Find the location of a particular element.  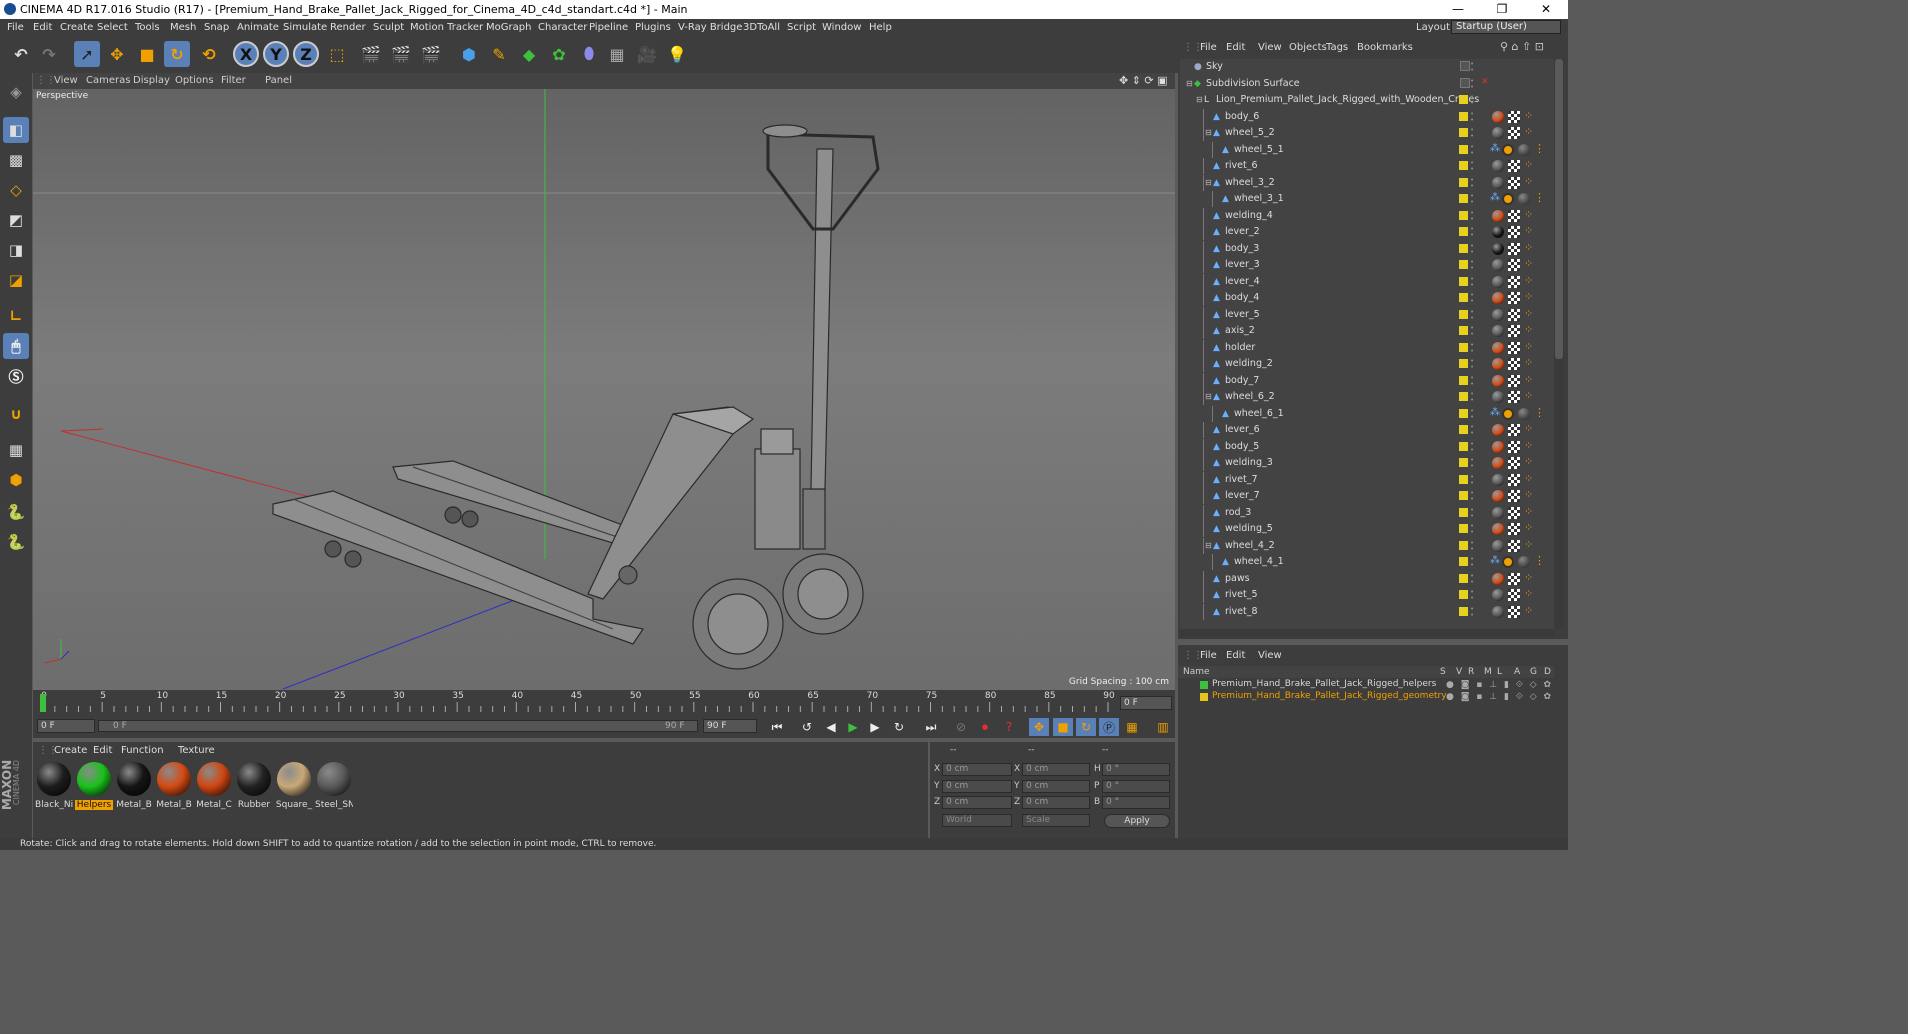

layer-column-d: D is located at coordinates (1547, 672).